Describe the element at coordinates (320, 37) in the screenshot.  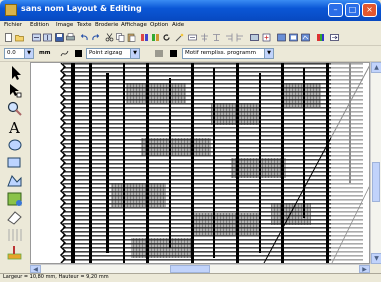
I see `sewing-colors-icon` at that location.